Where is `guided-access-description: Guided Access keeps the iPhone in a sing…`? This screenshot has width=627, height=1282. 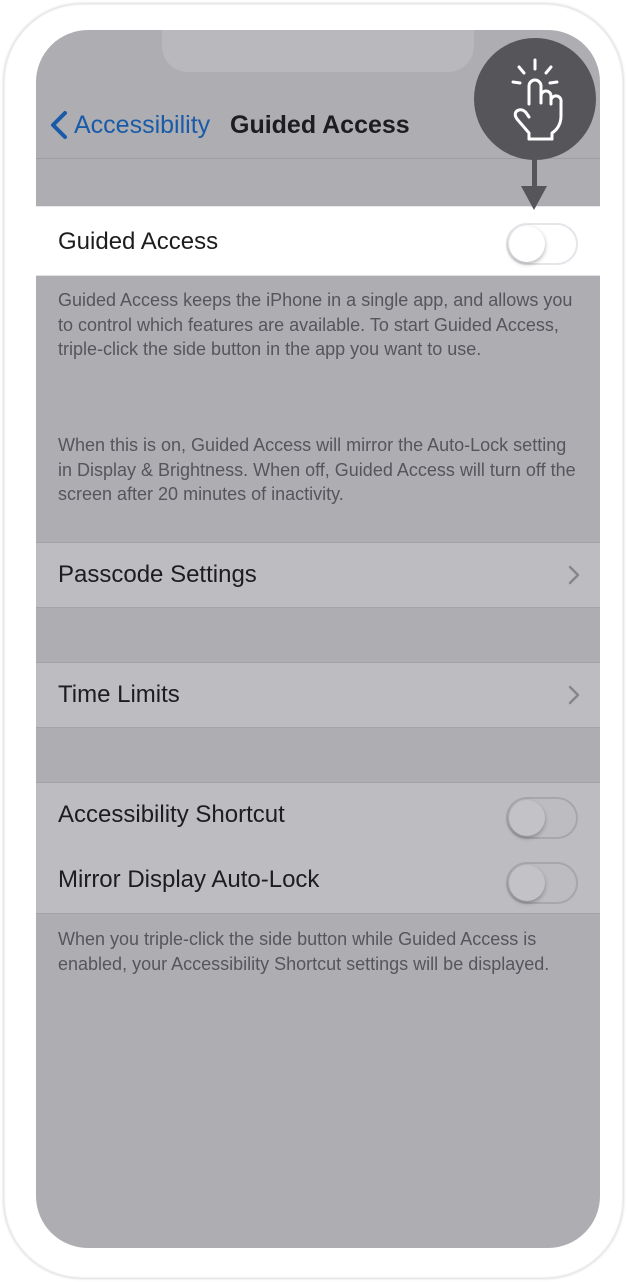 guided-access-description: Guided Access keeps the iPhone in a sing… is located at coordinates (315, 324).